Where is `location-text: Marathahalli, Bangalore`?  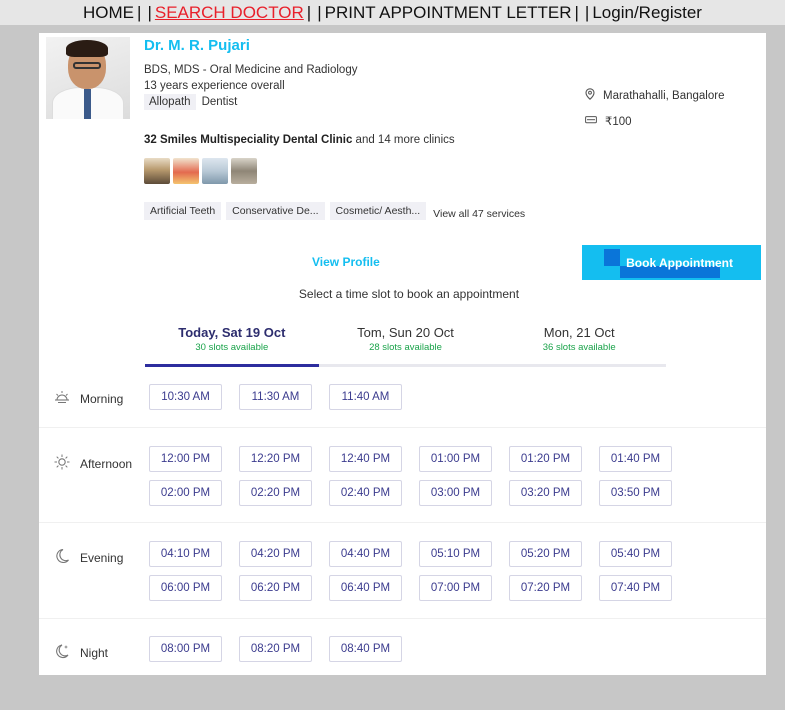 location-text: Marathahalli, Bangalore is located at coordinates (664, 95).